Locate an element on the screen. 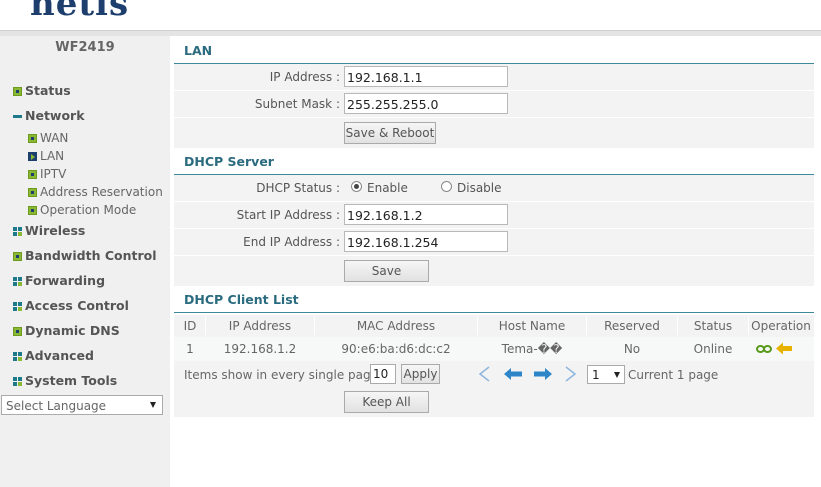 Image resolution: width=821 pixels, height=487 pixels. sidebar-item-label: Dynamic DNS is located at coordinates (72, 330).